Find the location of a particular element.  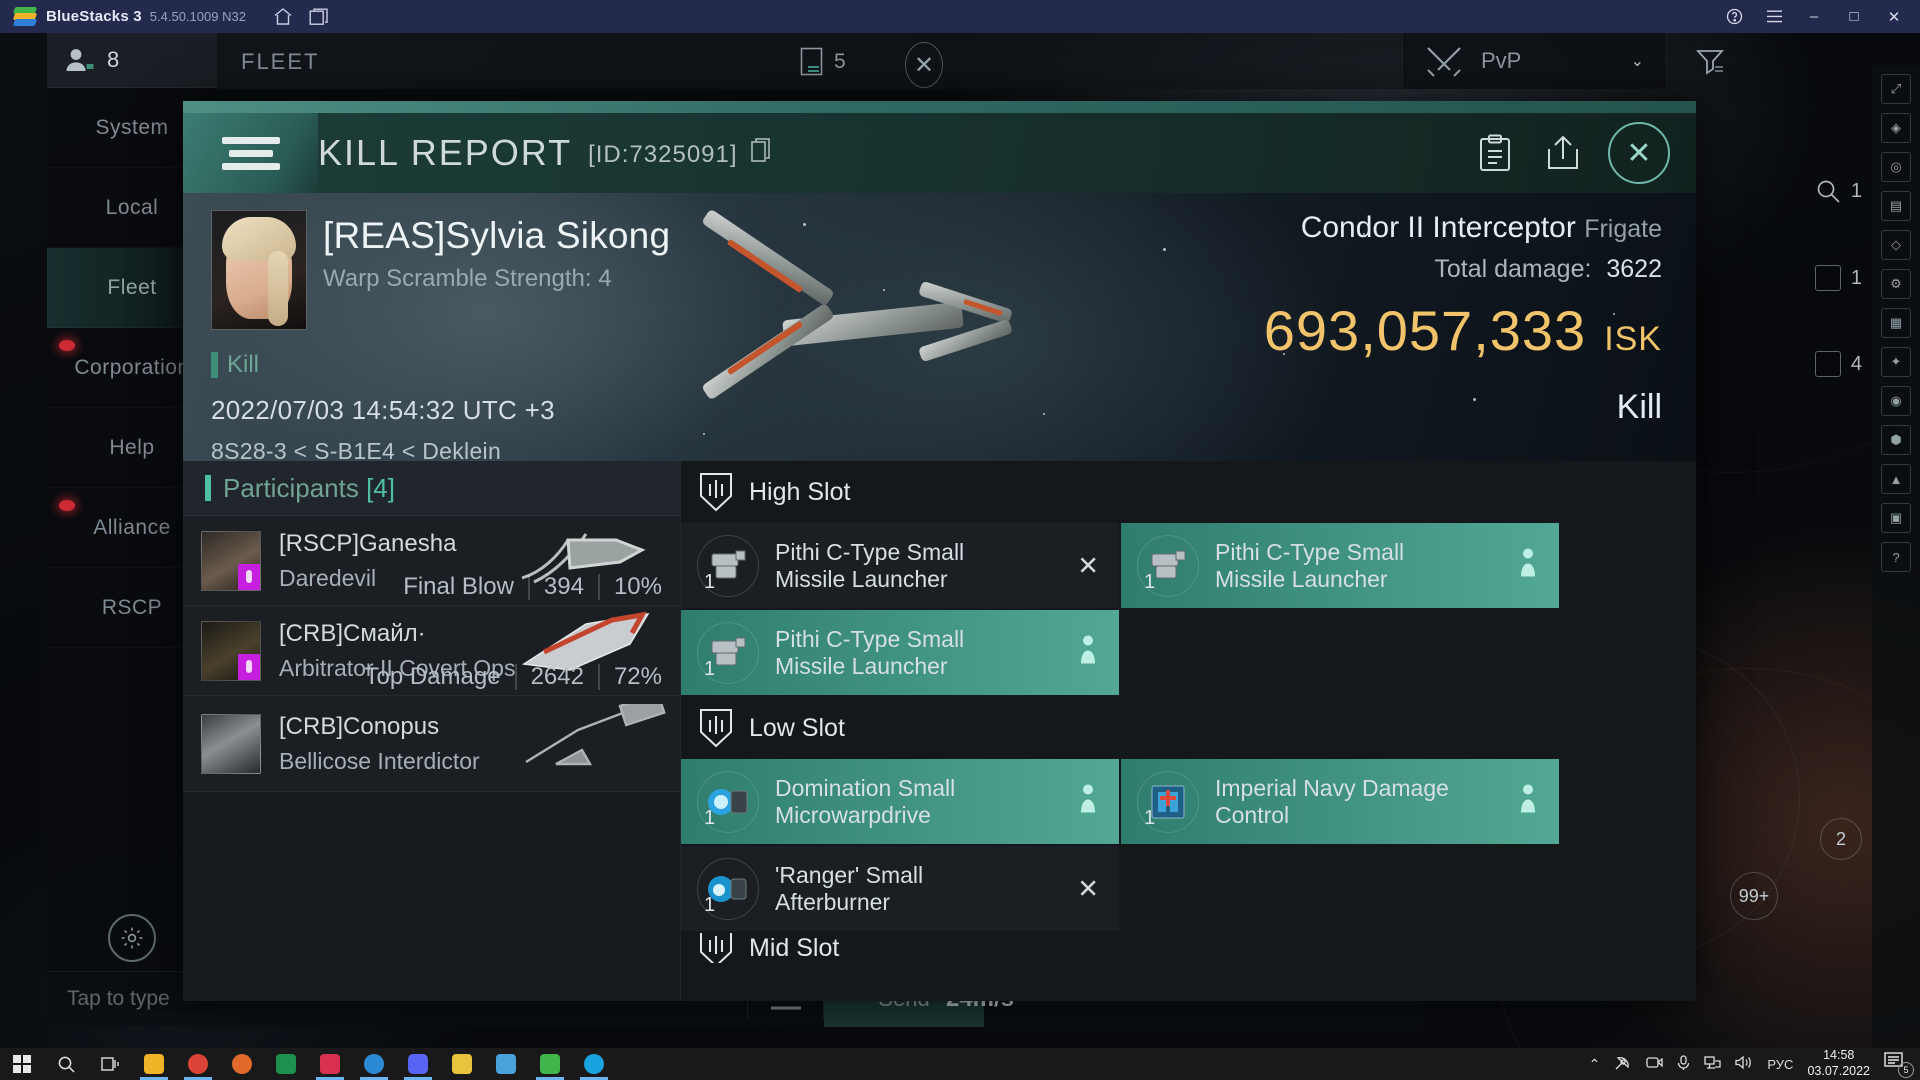

rail-map-icon: ◈ is located at coordinates (1896, 128).